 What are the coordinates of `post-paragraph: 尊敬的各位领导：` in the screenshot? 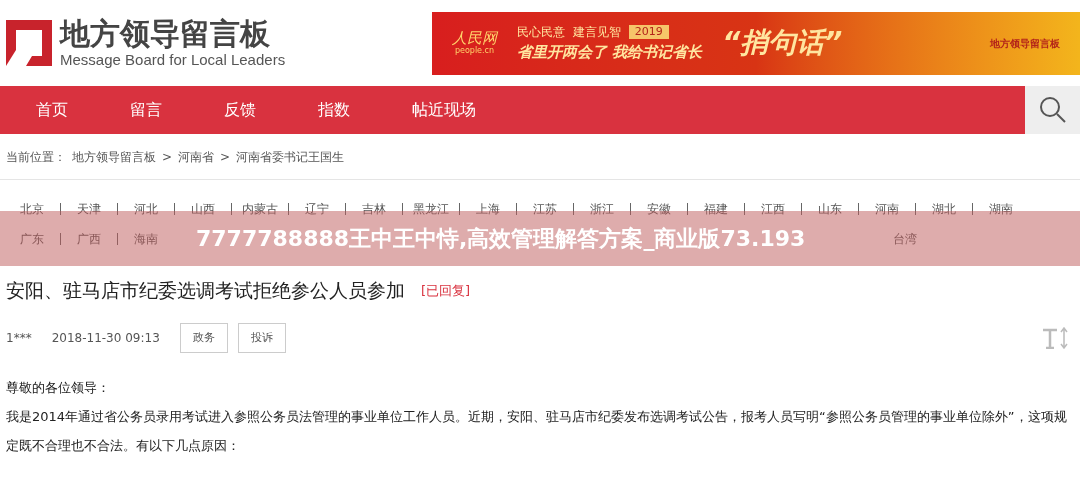 It's located at (58, 388).